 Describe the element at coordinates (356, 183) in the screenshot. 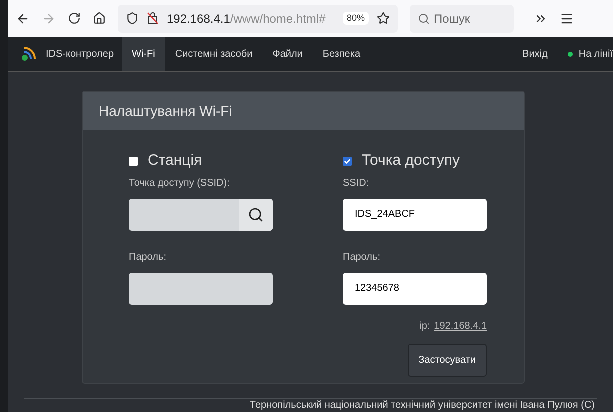

I see `field-label: SSID:` at that location.